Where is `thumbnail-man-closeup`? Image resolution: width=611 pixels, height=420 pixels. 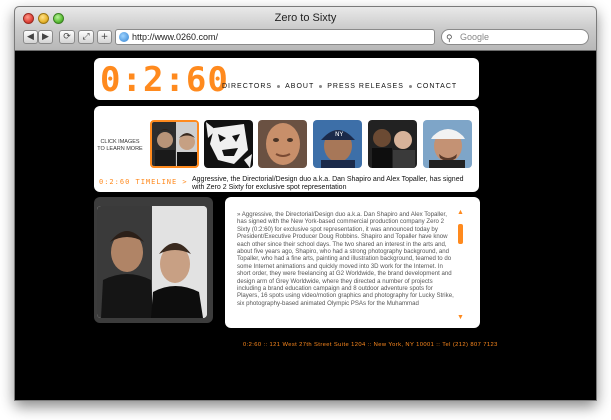
thumbnail-man-closeup is located at coordinates (282, 144).